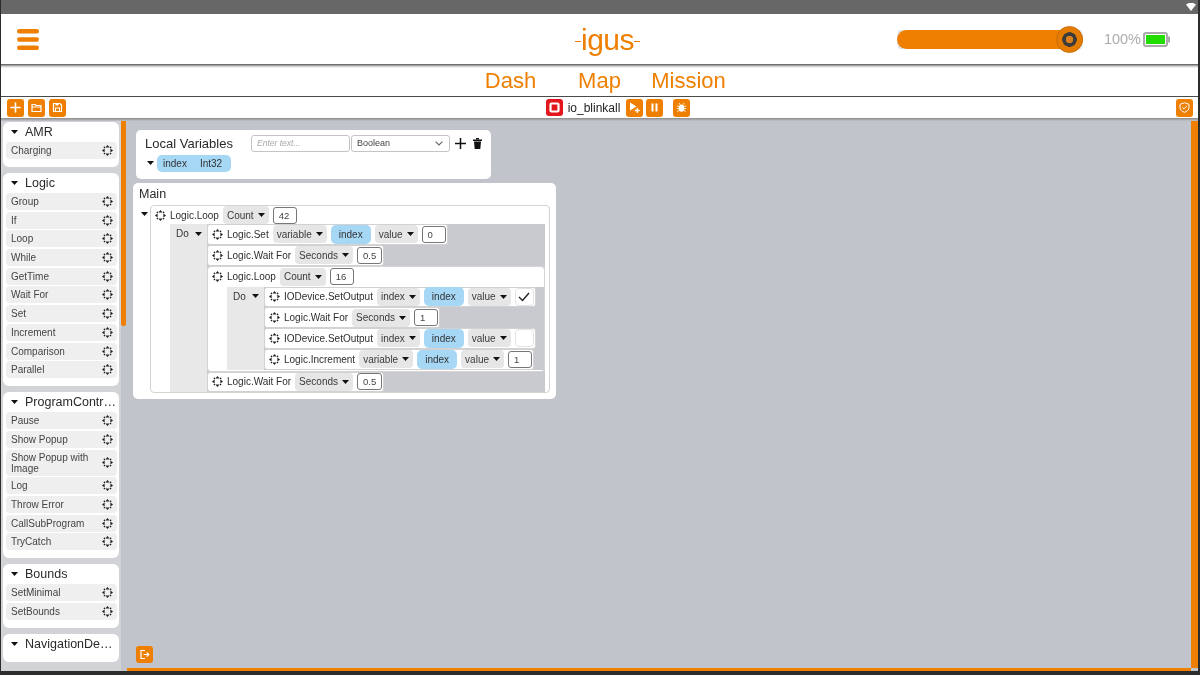 The width and height of the screenshot is (1200, 675). What do you see at coordinates (61, 421) in the screenshot?
I see `toolbox-item: Pause` at bounding box center [61, 421].